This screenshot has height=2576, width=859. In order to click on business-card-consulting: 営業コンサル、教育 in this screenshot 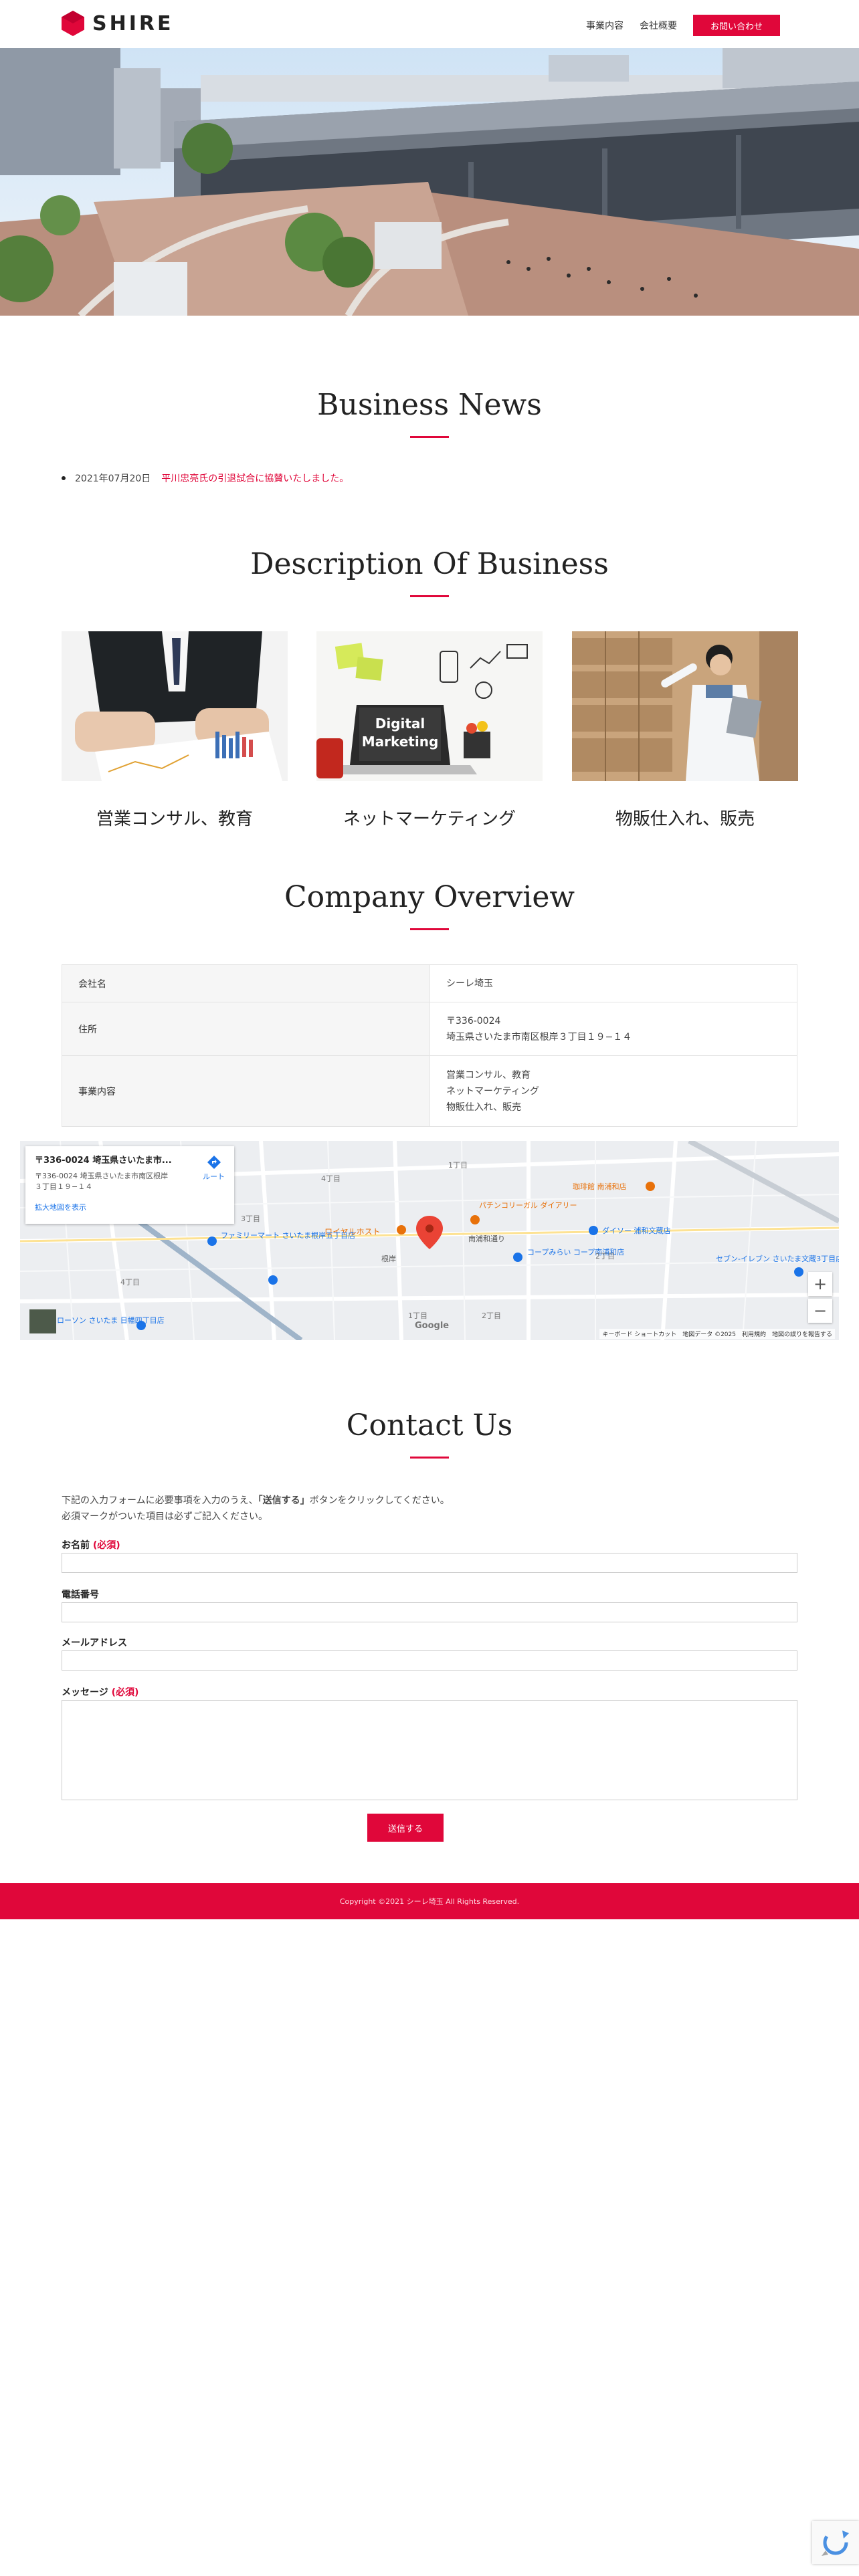, I will do `click(175, 730)`.